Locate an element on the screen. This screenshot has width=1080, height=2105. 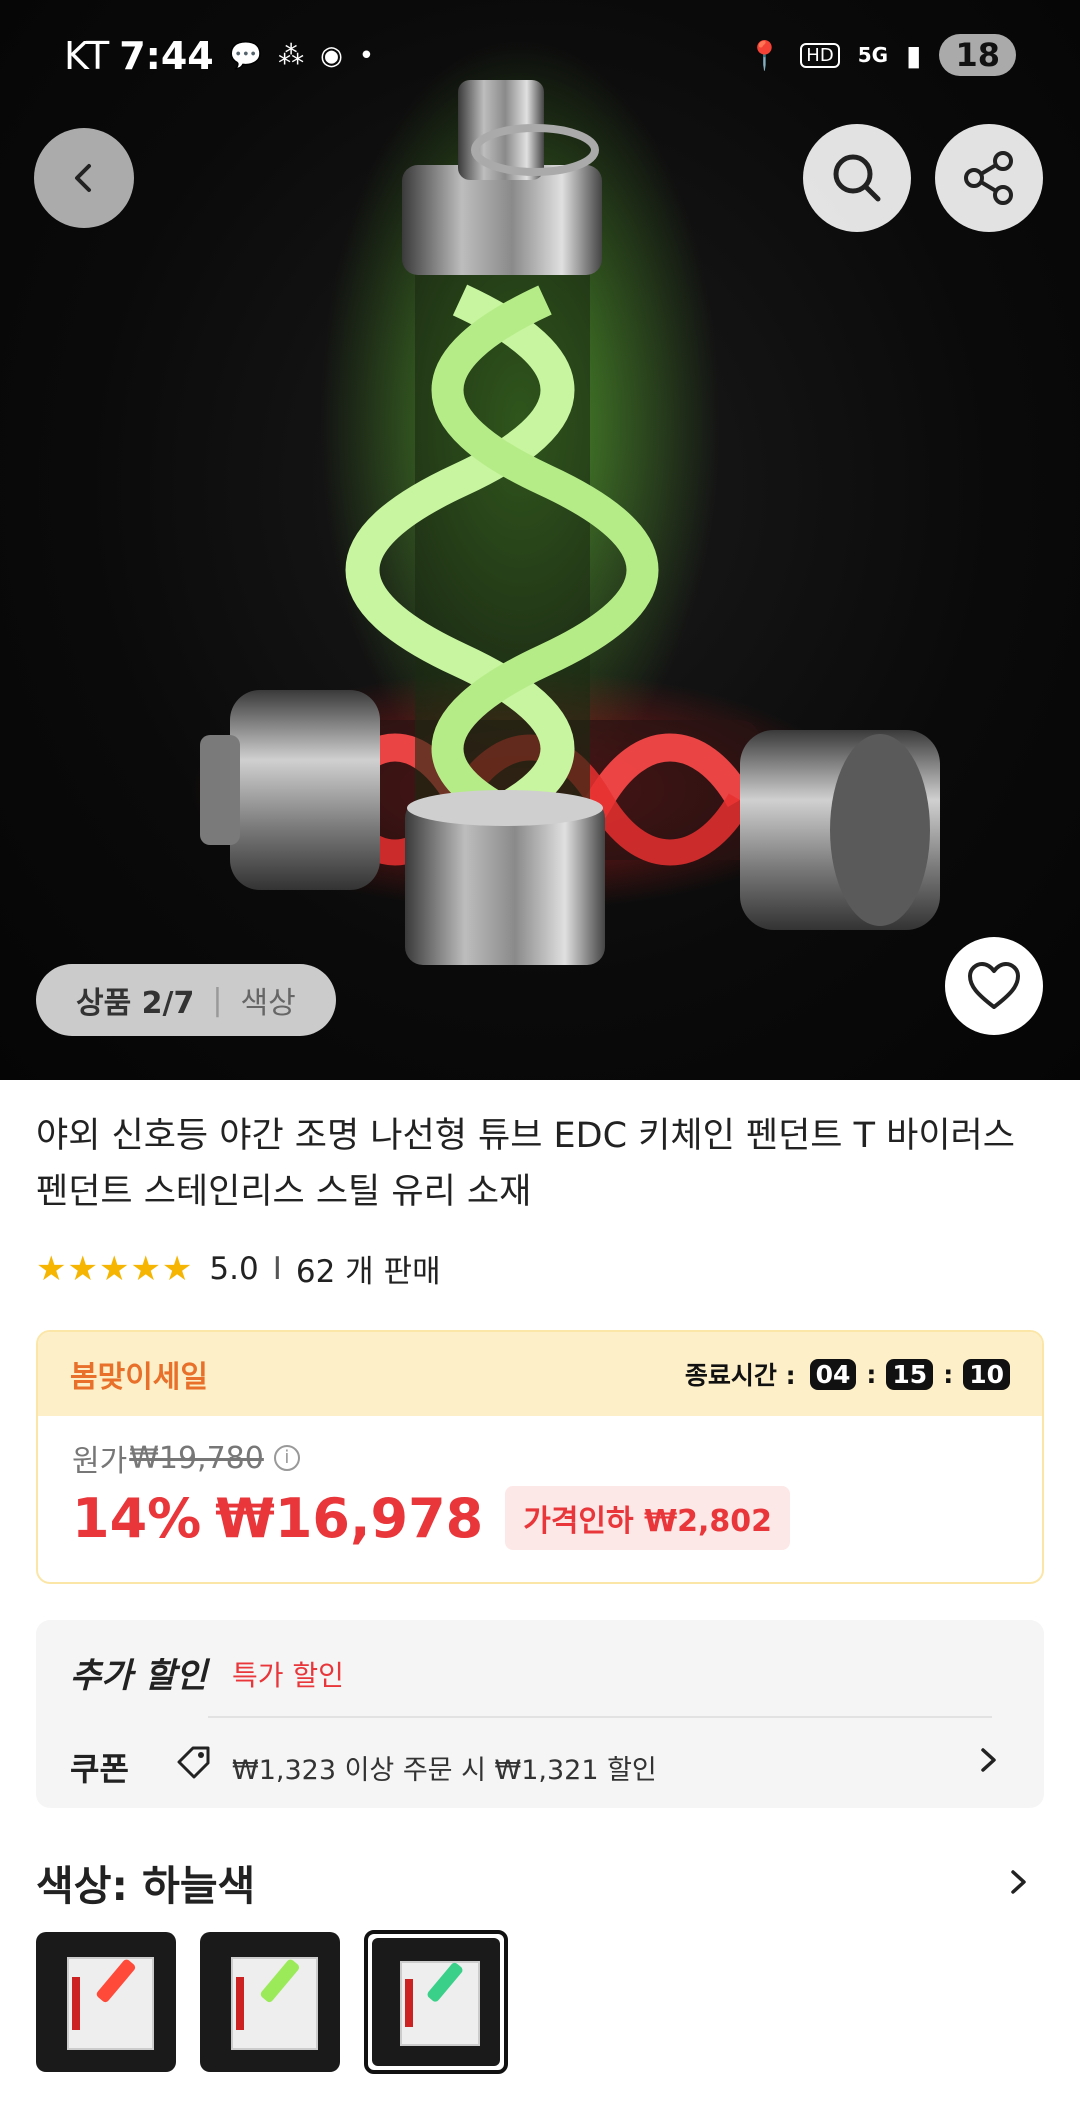
battery-level: 18 is located at coordinates (977, 55).